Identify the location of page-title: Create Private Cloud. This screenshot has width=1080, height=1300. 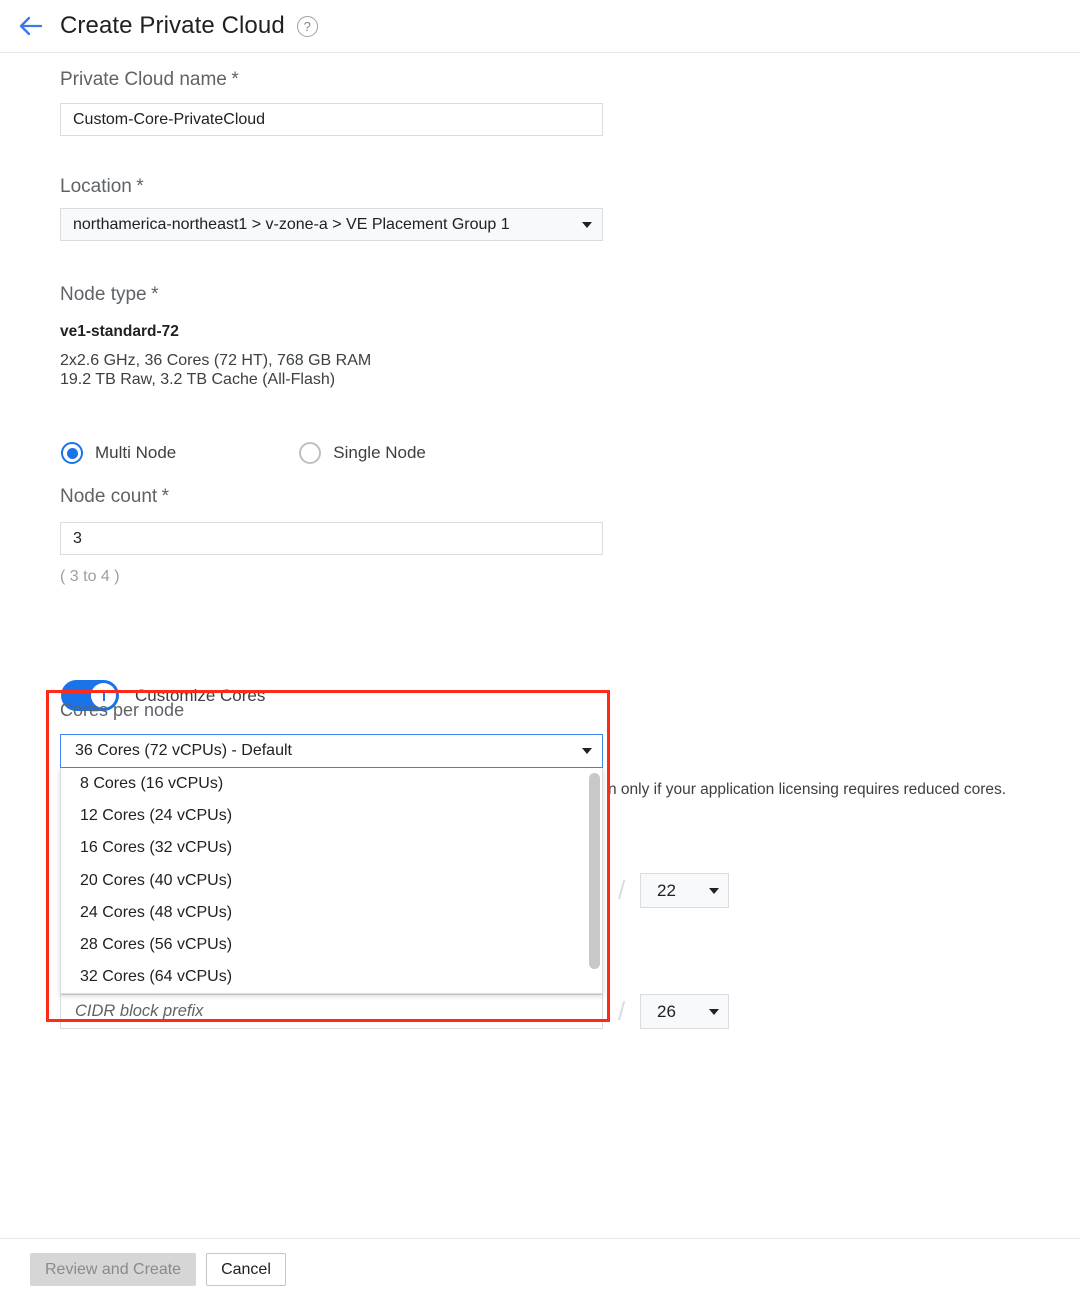
(172, 25).